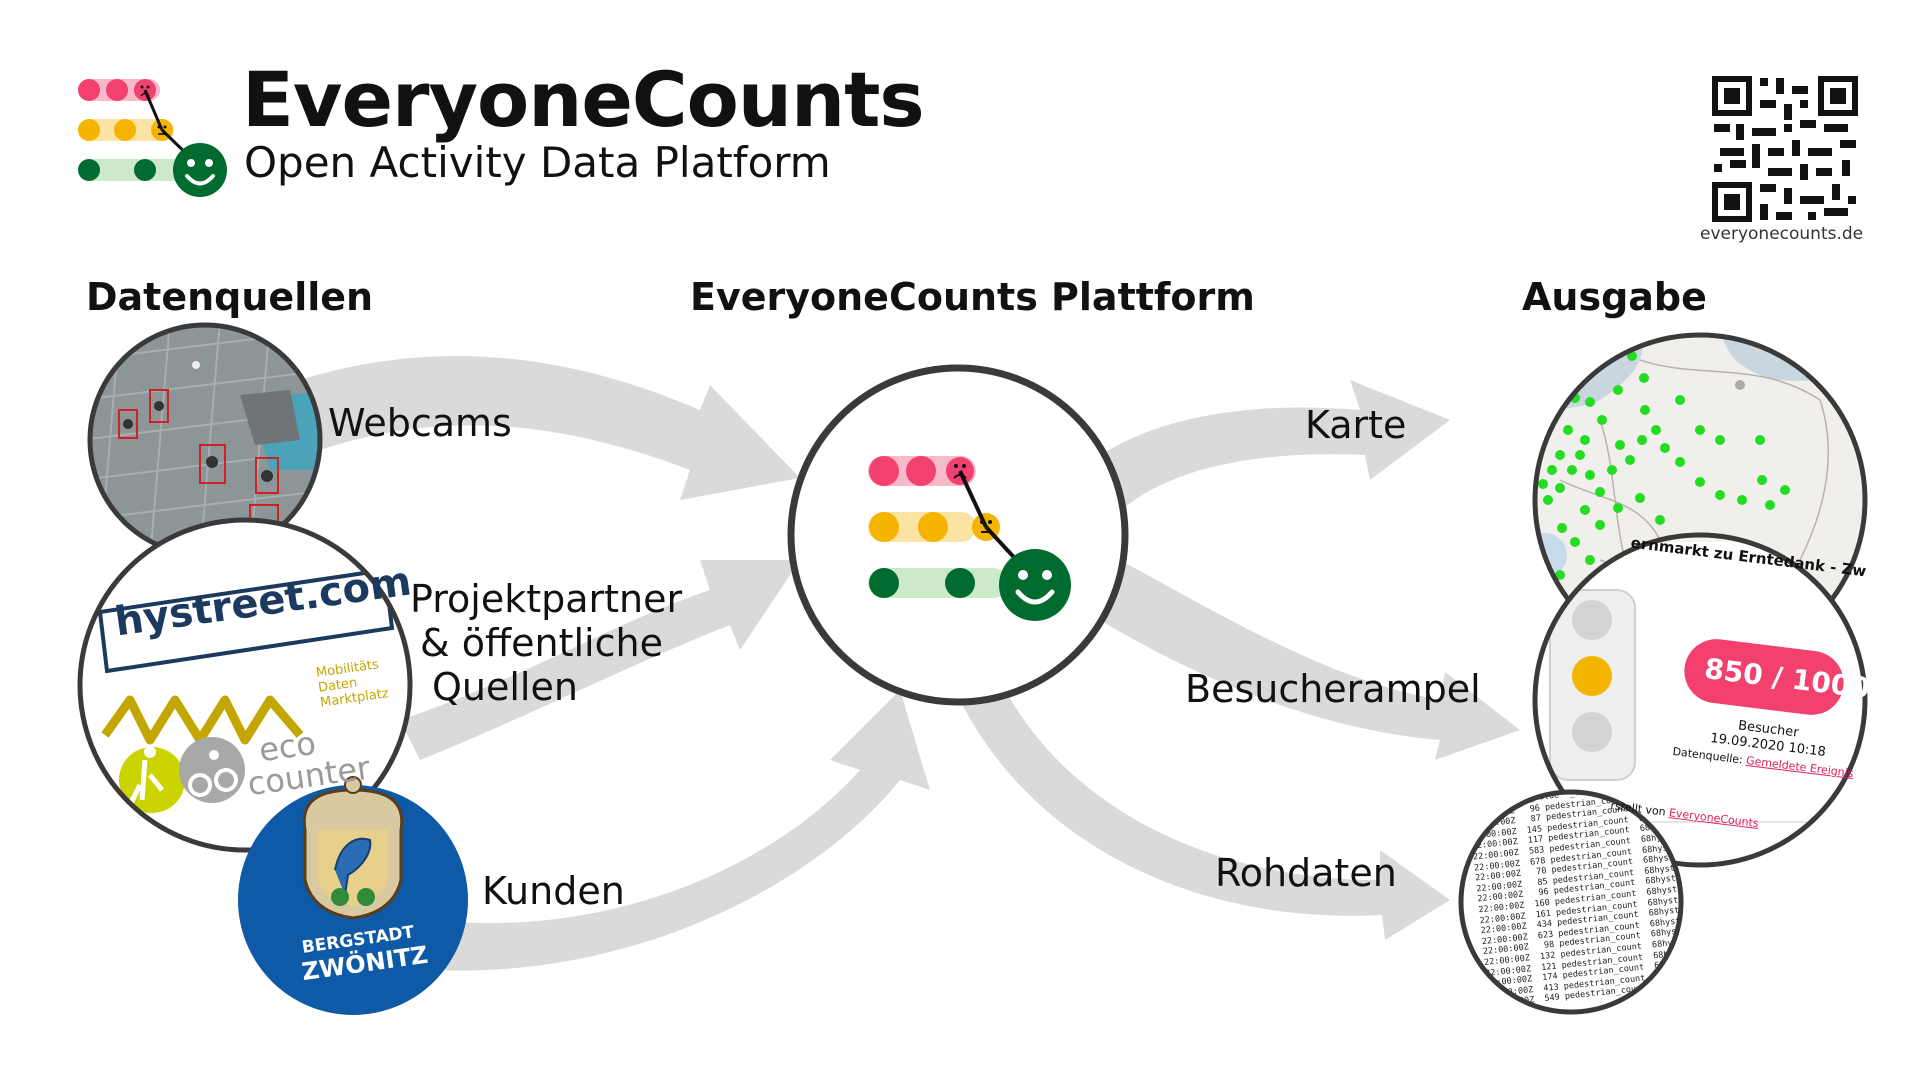 Image resolution: width=1920 pixels, height=1080 pixels. What do you see at coordinates (546, 599) in the screenshot?
I see `label-partners-line1: Projektpartner` at bounding box center [546, 599].